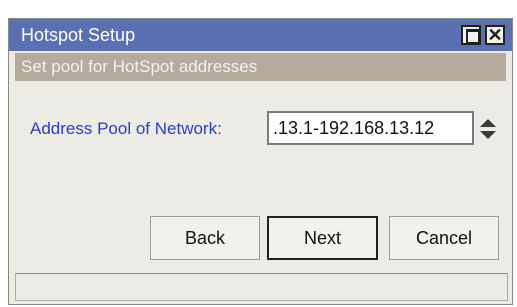 Image resolution: width=517 pixels, height=307 pixels. What do you see at coordinates (260, 35) in the screenshot?
I see `title-bar: Hotspot Setup ✕` at bounding box center [260, 35].